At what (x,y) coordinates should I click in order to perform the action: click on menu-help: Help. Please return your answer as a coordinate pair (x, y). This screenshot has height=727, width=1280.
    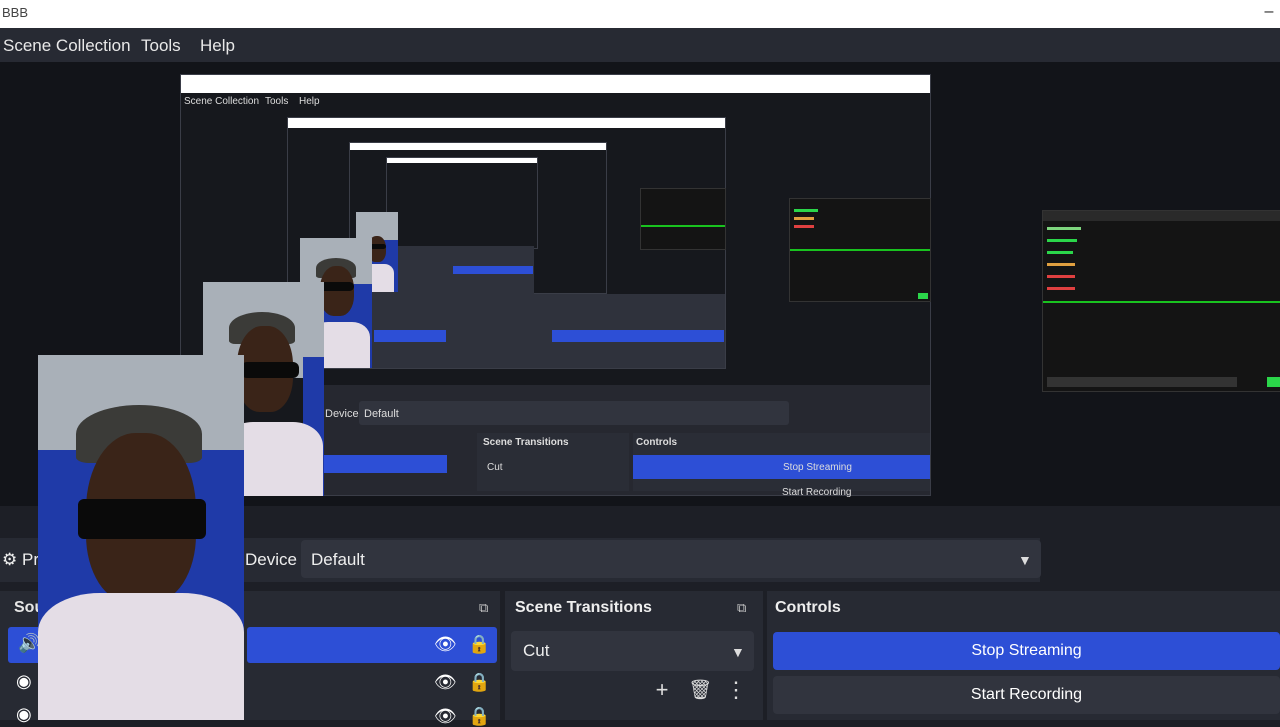
    Looking at the image, I should click on (217, 46).